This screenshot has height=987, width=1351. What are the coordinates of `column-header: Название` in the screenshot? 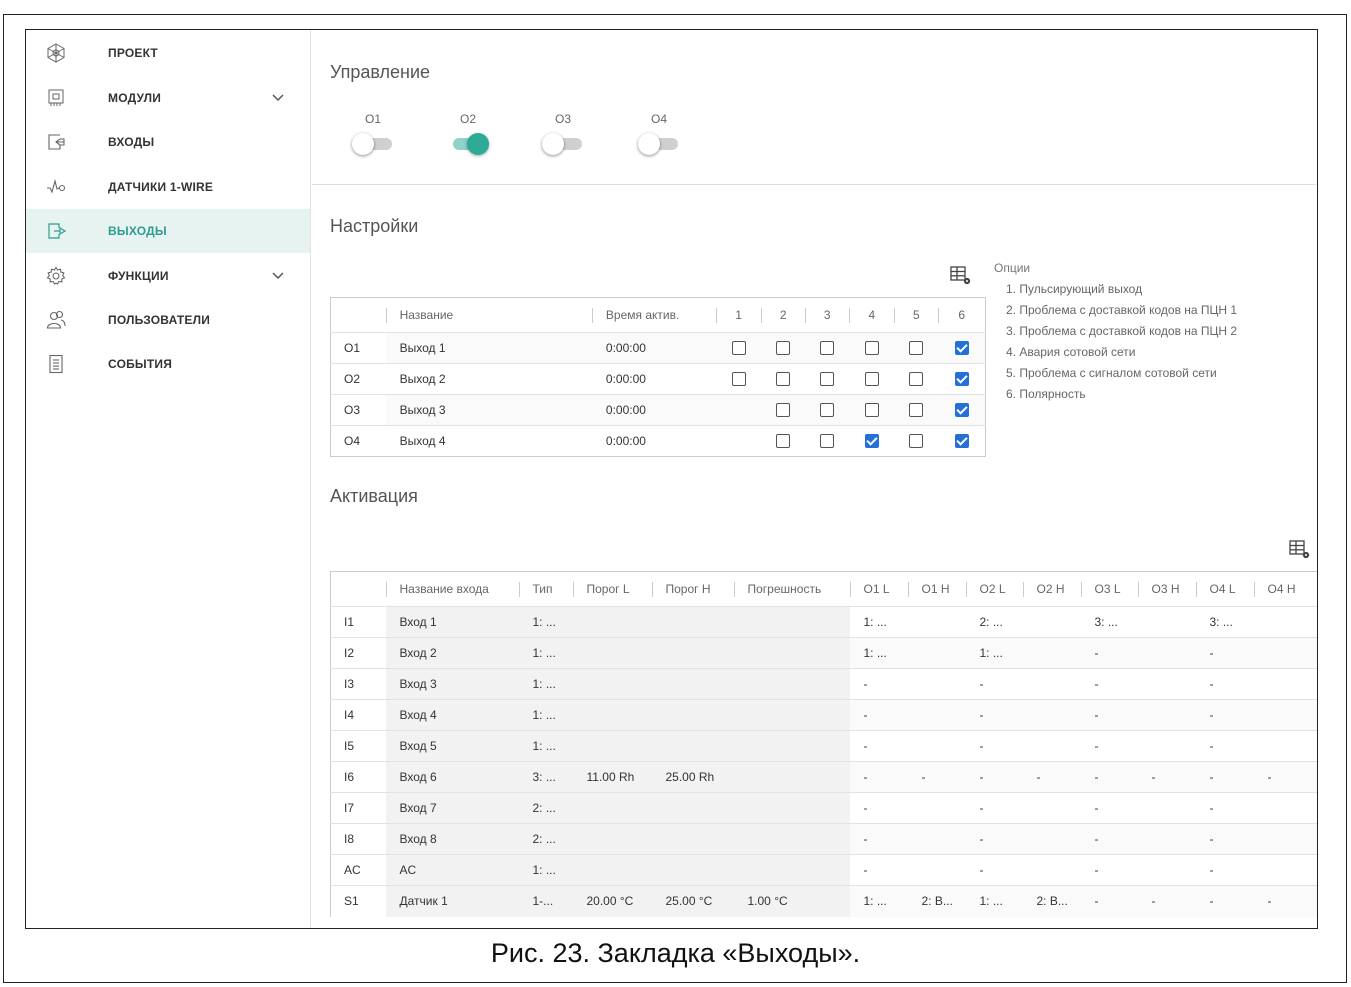 It's located at (488, 315).